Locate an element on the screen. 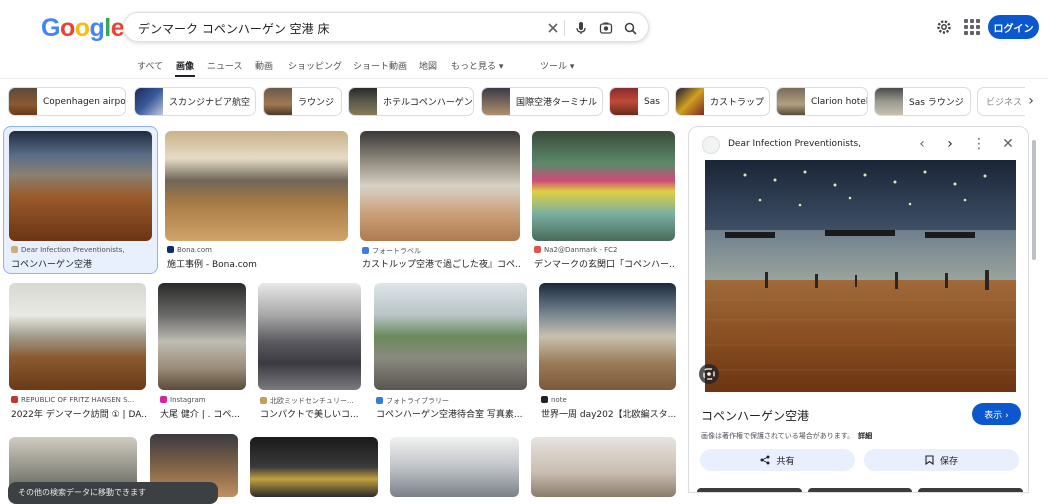  result-source: Na2@Danmark - FC2 is located at coordinates (604, 250).